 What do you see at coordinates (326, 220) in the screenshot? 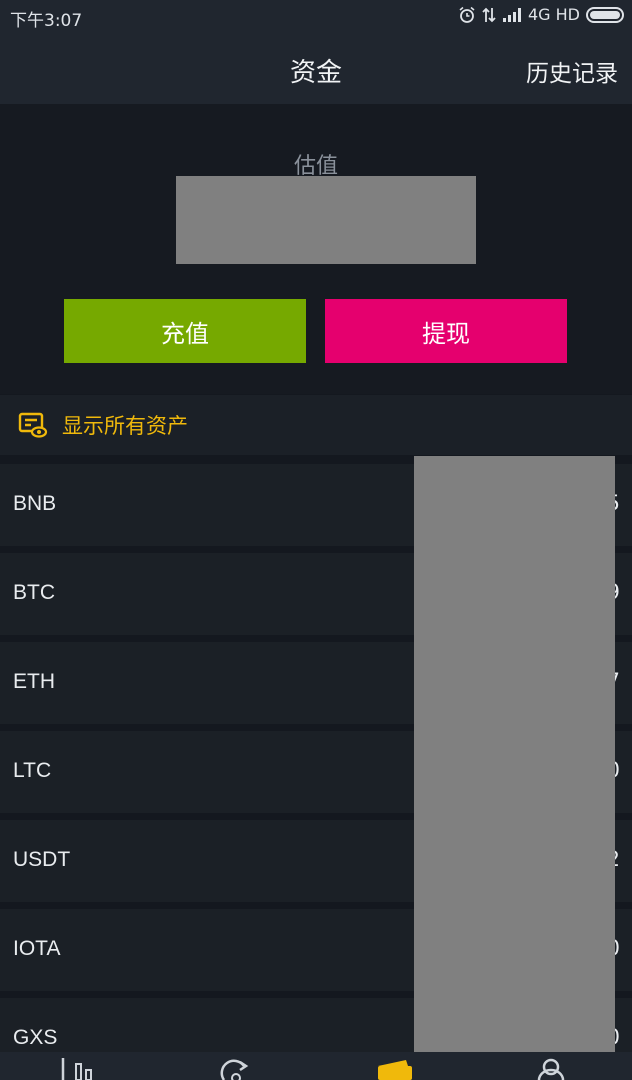
I see `estimate-value-redacted` at bounding box center [326, 220].